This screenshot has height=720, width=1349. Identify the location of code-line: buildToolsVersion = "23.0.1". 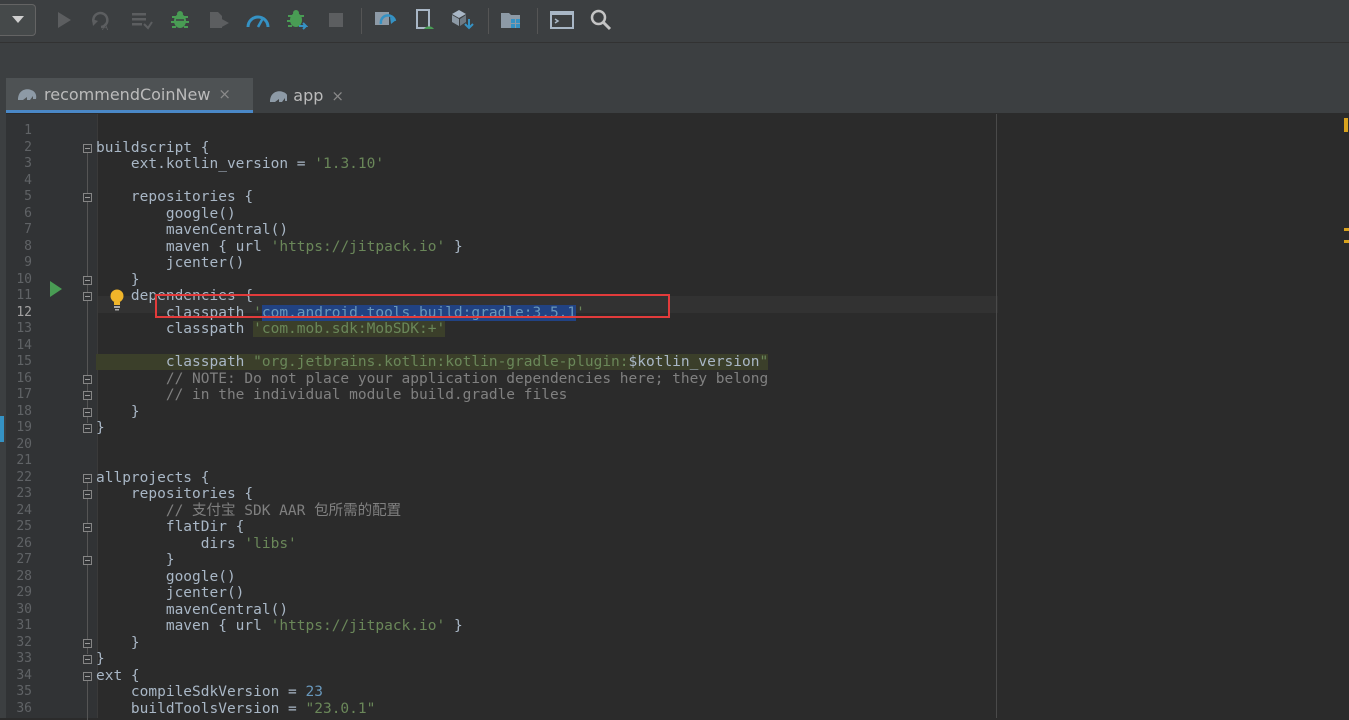
(235, 709).